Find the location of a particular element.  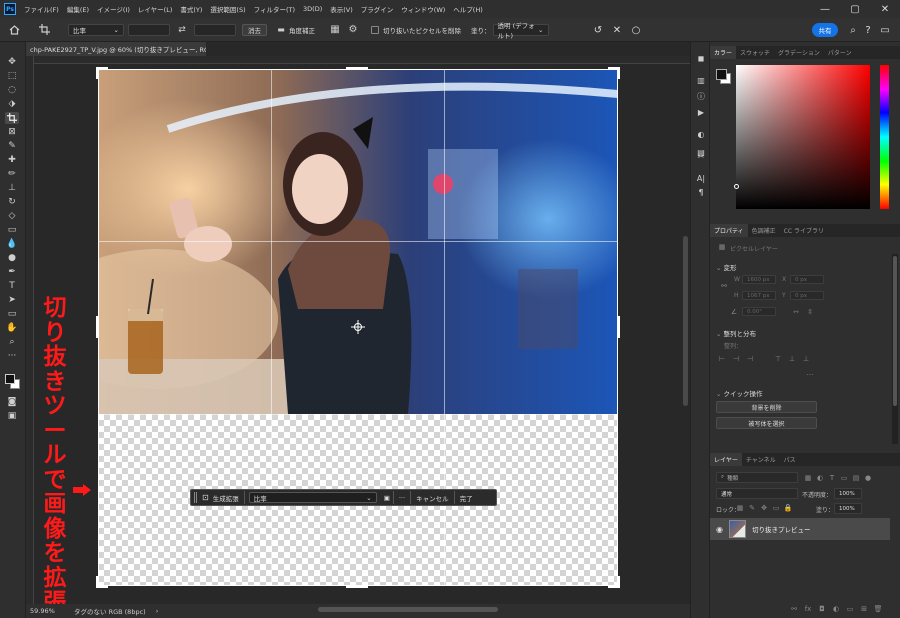

vertical-ruler is located at coordinates (30, 330).